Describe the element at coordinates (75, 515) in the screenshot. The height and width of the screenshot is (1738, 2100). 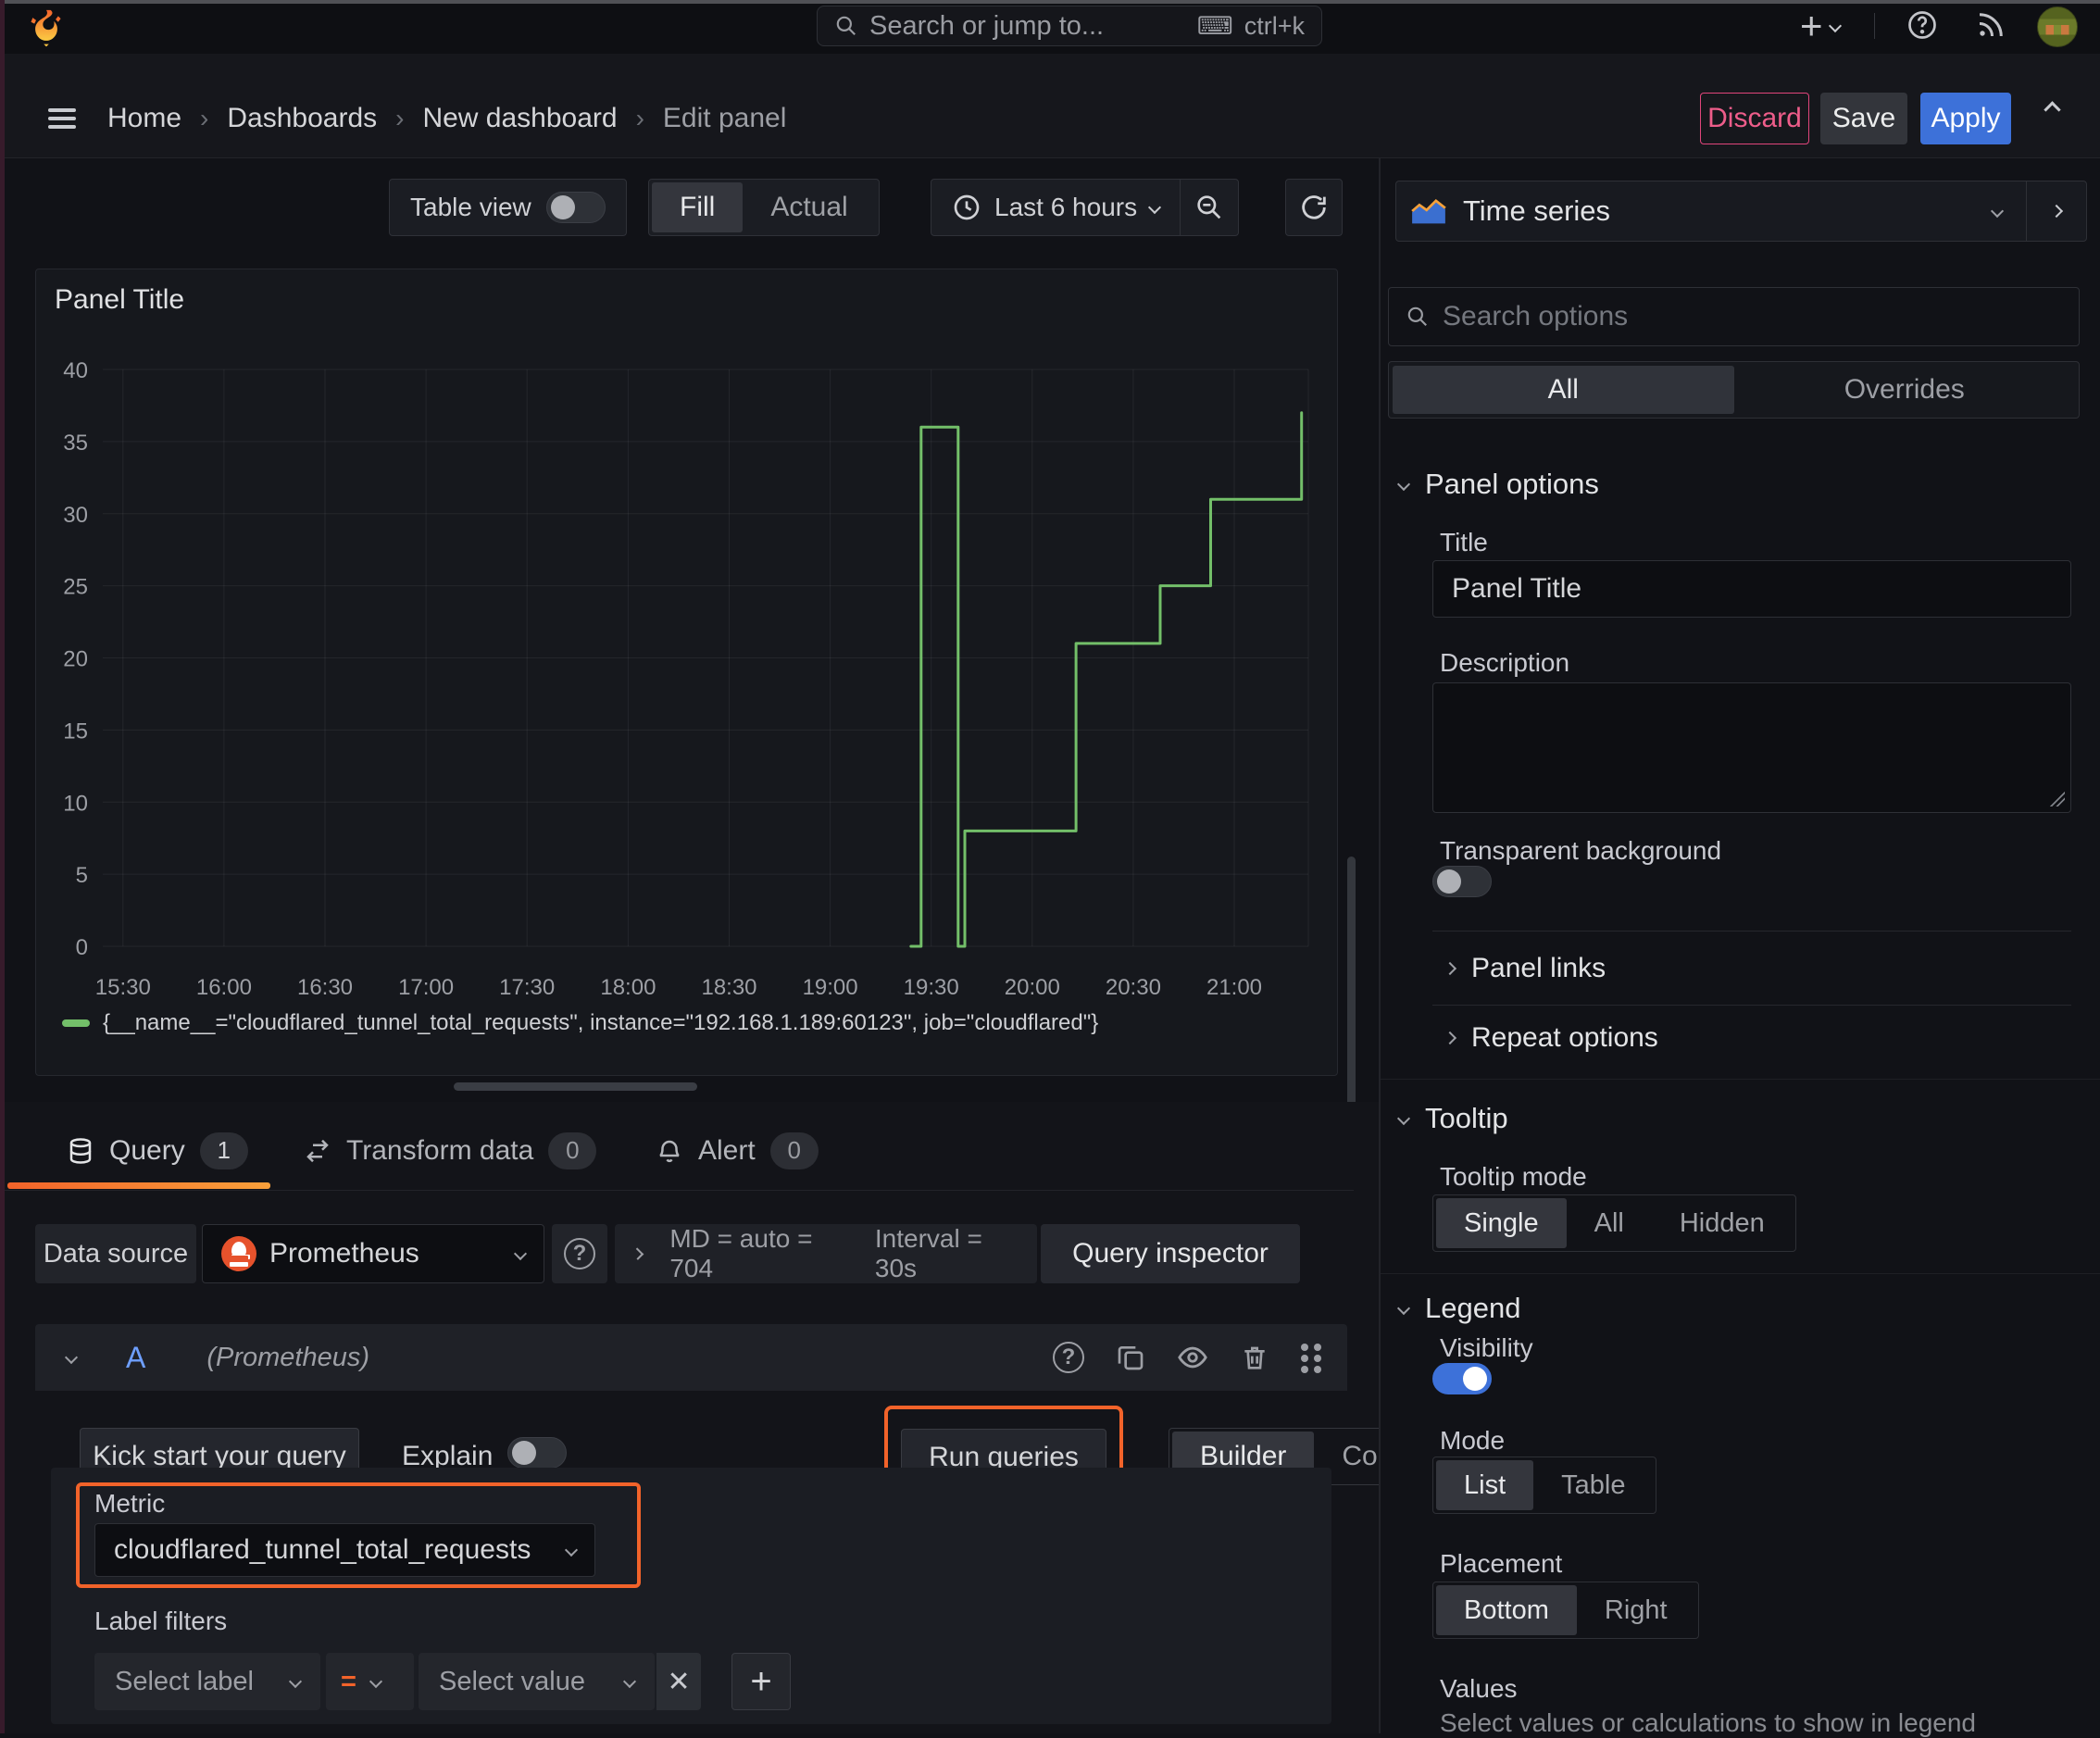
I see `svg-text: 30` at that location.